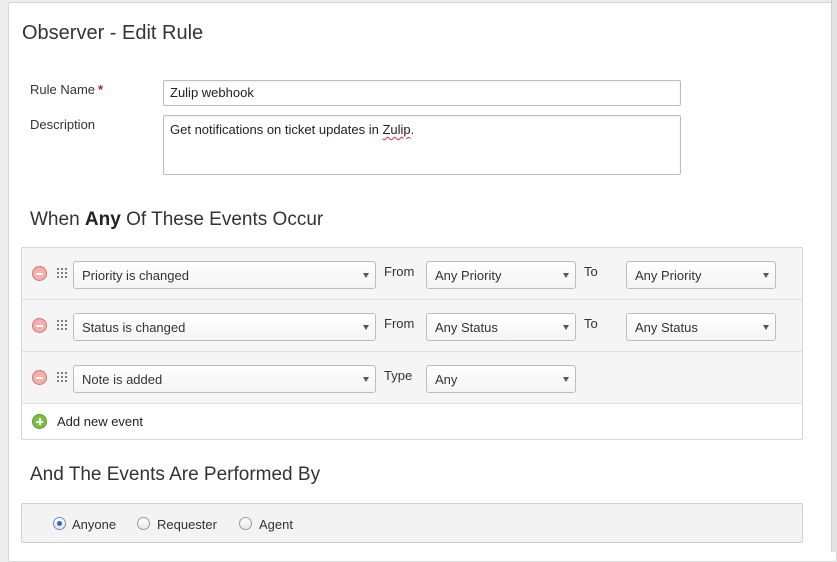 The width and height of the screenshot is (837, 562). What do you see at coordinates (398, 375) in the screenshot?
I see `type-label: Type` at bounding box center [398, 375].